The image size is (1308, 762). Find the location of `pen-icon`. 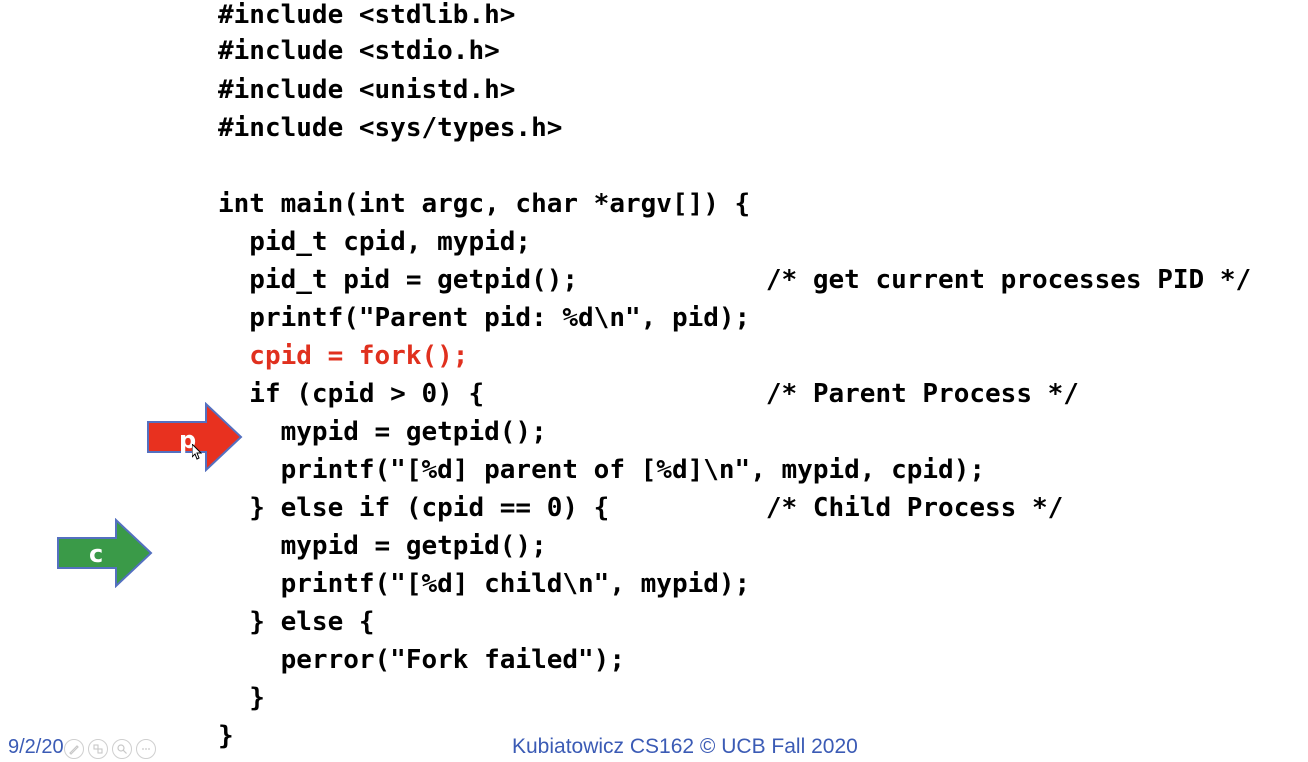

pen-icon is located at coordinates (74, 749).